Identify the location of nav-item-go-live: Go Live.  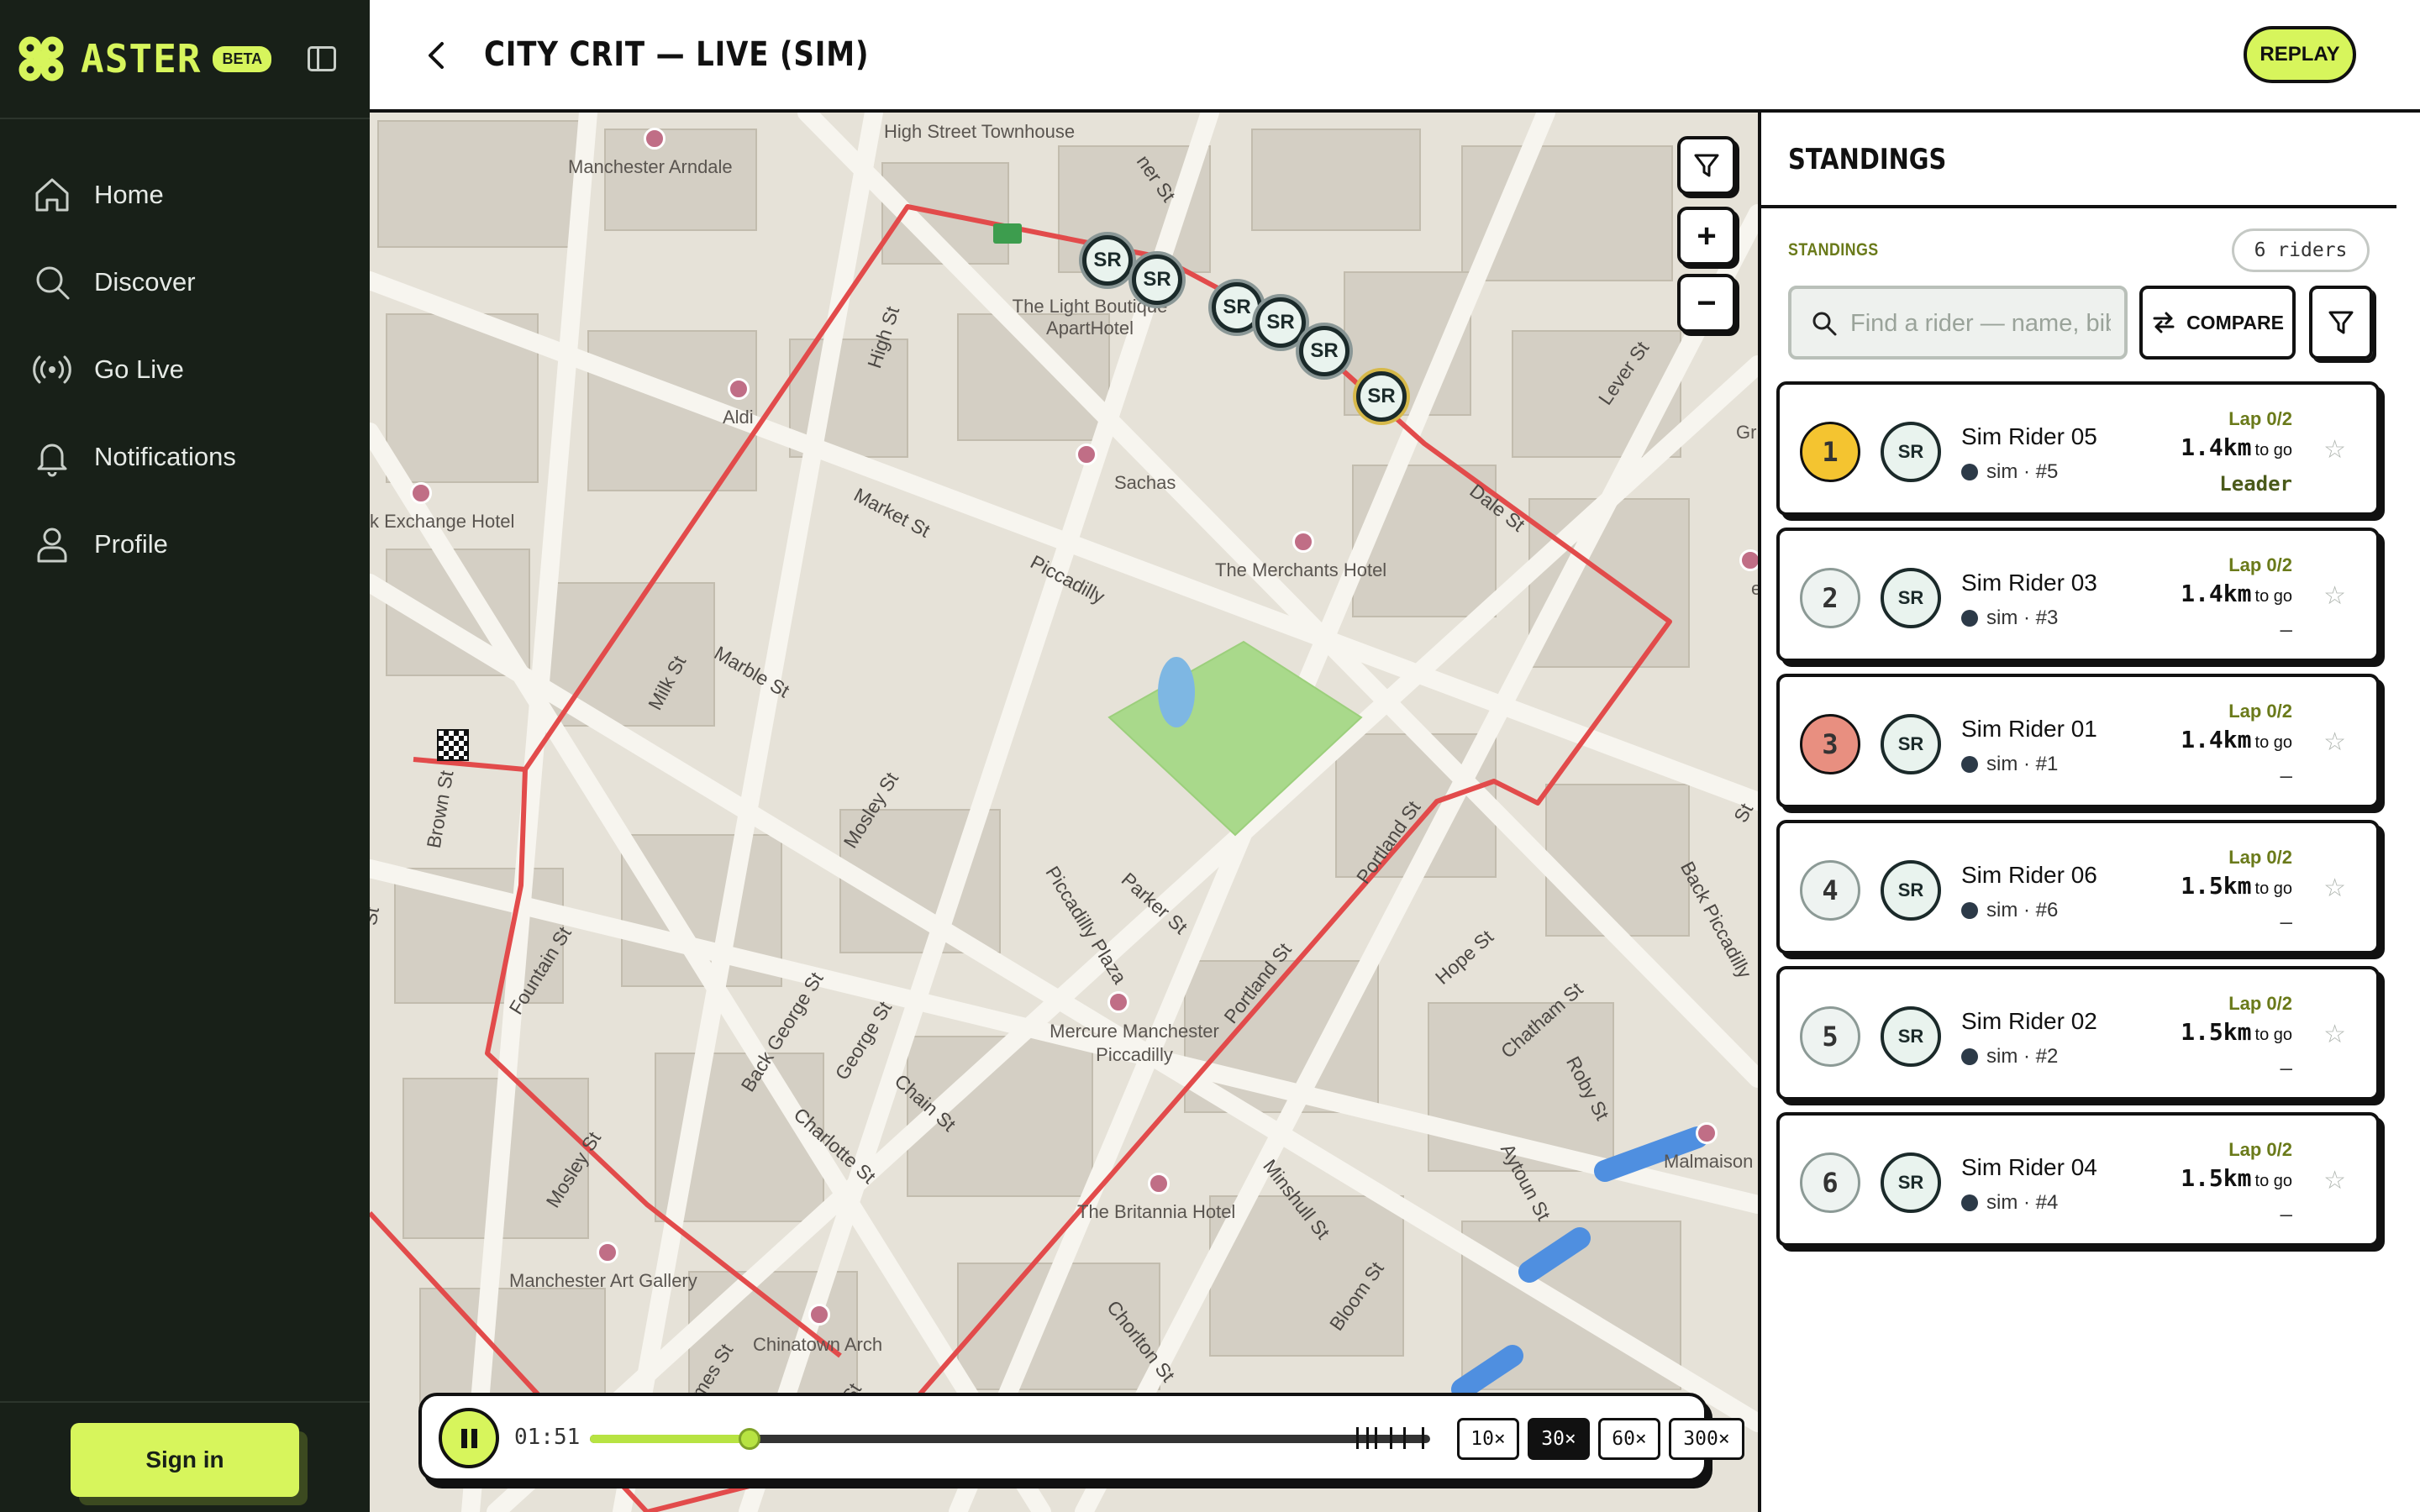
(134, 369).